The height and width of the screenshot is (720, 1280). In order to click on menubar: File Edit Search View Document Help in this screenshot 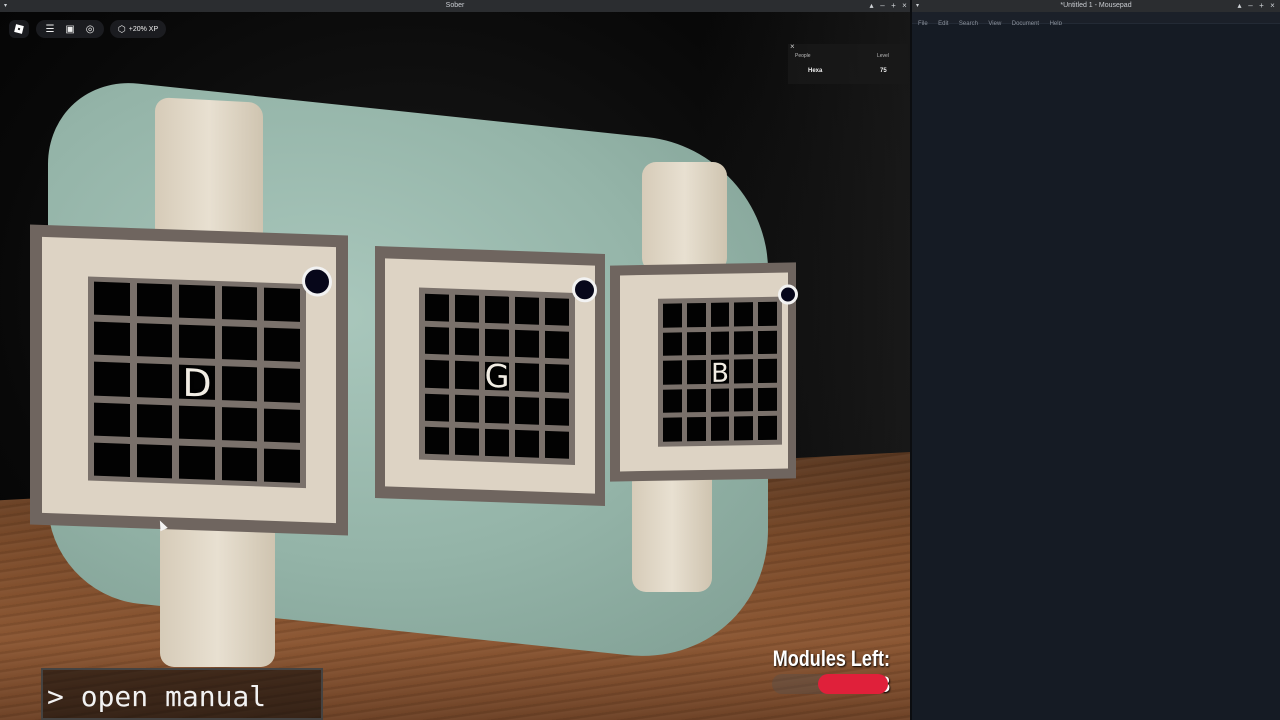, I will do `click(1096, 19)`.